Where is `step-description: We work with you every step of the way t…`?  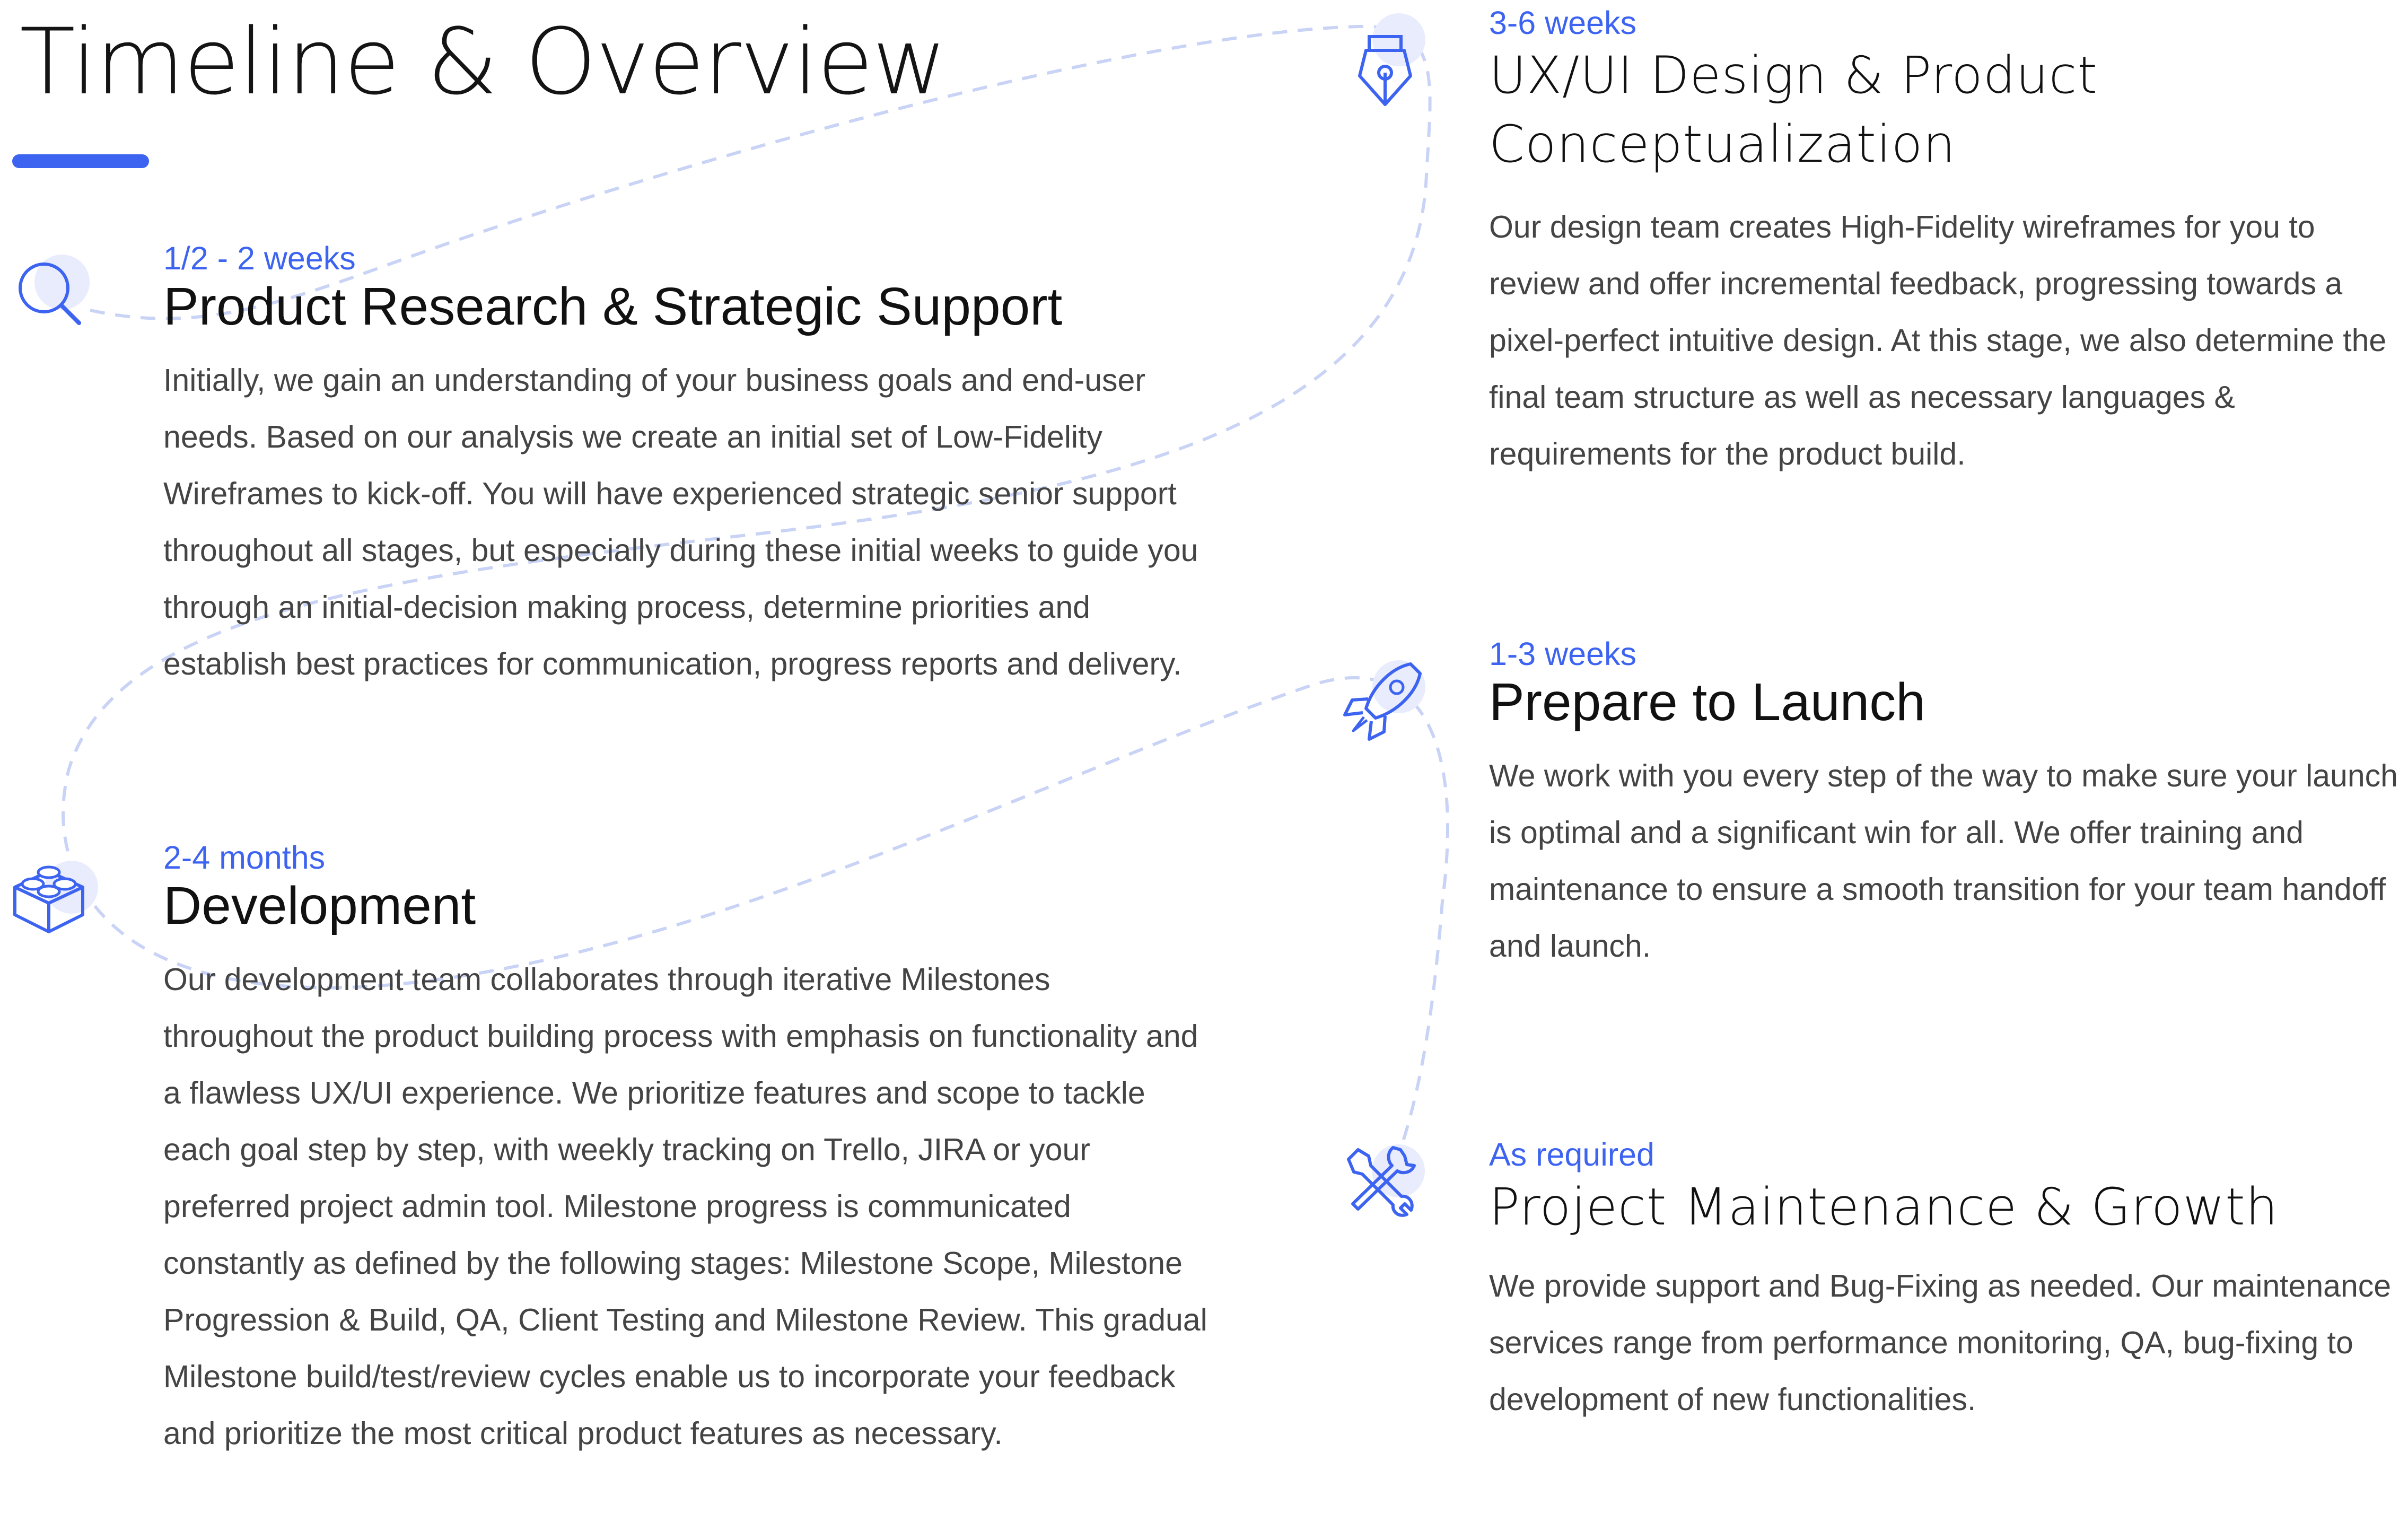
step-description: We work with you every step of the way t… is located at coordinates (1943, 861).